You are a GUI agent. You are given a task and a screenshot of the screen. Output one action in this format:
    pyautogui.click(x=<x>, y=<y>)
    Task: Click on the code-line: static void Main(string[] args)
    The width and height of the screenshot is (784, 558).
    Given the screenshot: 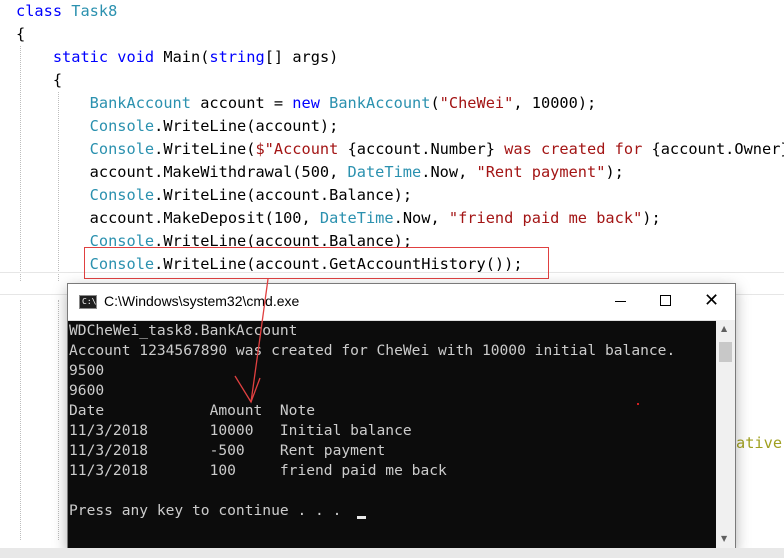 What is the action you would take?
    pyautogui.click(x=177, y=57)
    